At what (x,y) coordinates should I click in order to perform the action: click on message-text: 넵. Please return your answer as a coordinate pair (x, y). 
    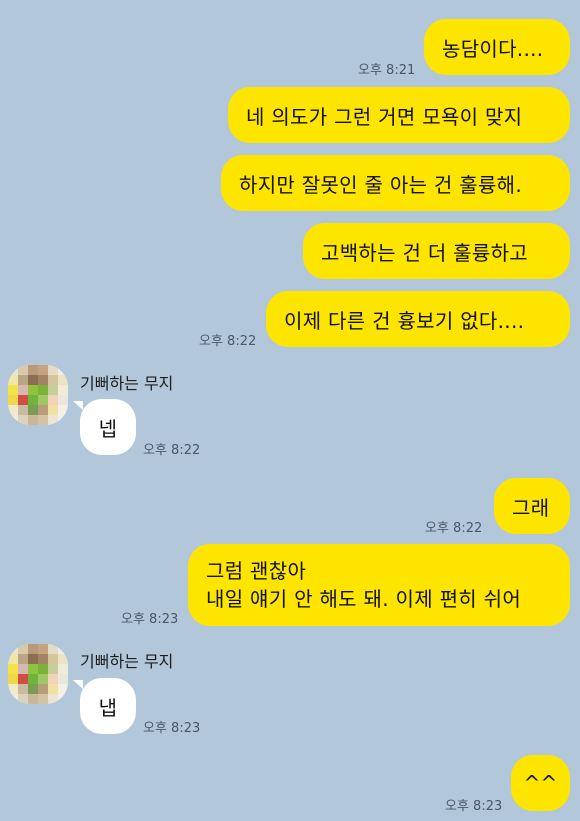
    Looking at the image, I should click on (108, 428).